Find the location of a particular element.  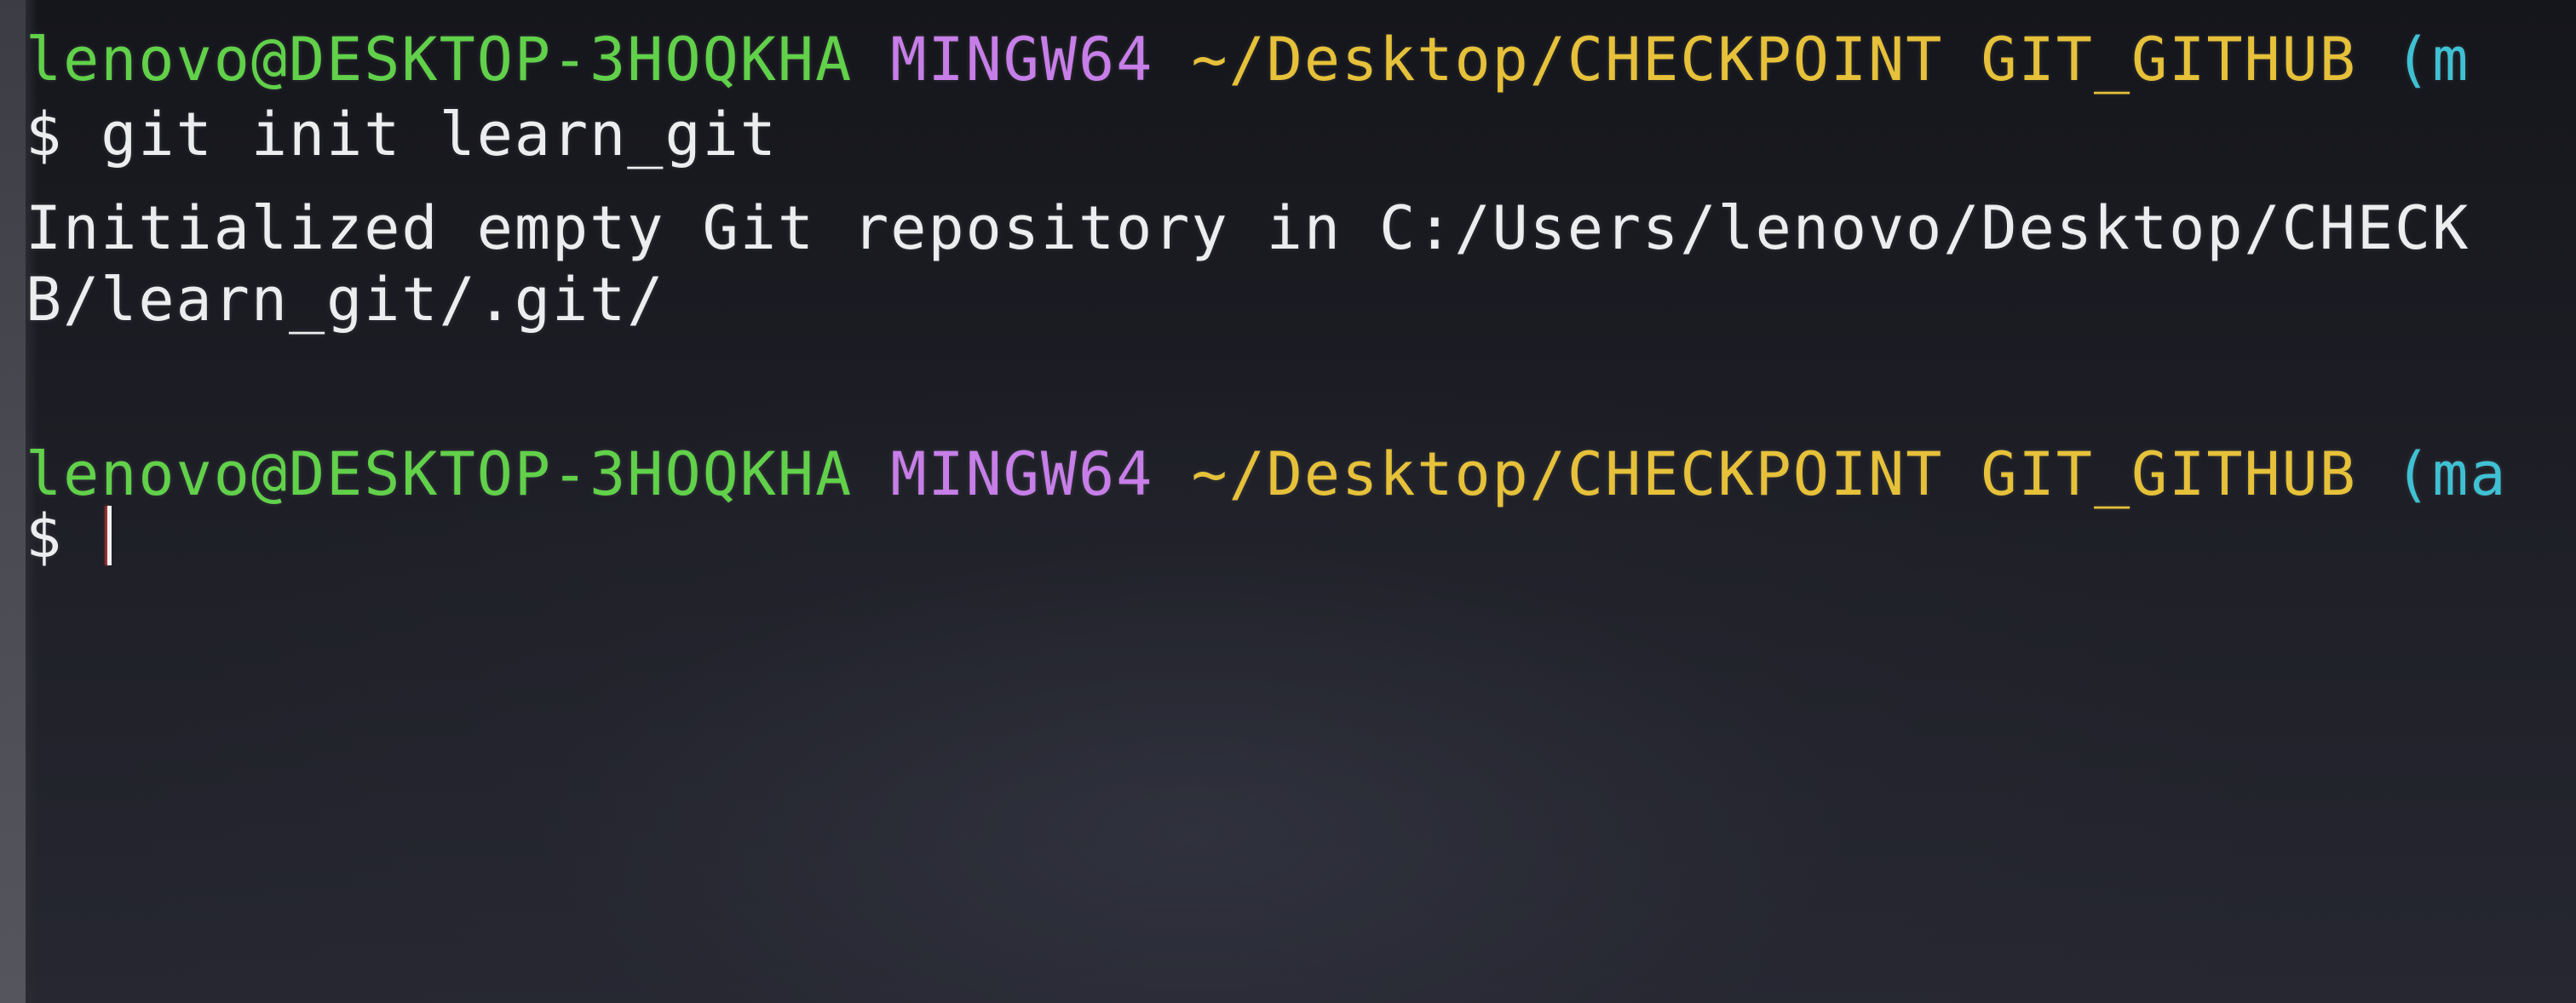

output-line-2: B/learn_git/.git/ is located at coordinates (346, 300).